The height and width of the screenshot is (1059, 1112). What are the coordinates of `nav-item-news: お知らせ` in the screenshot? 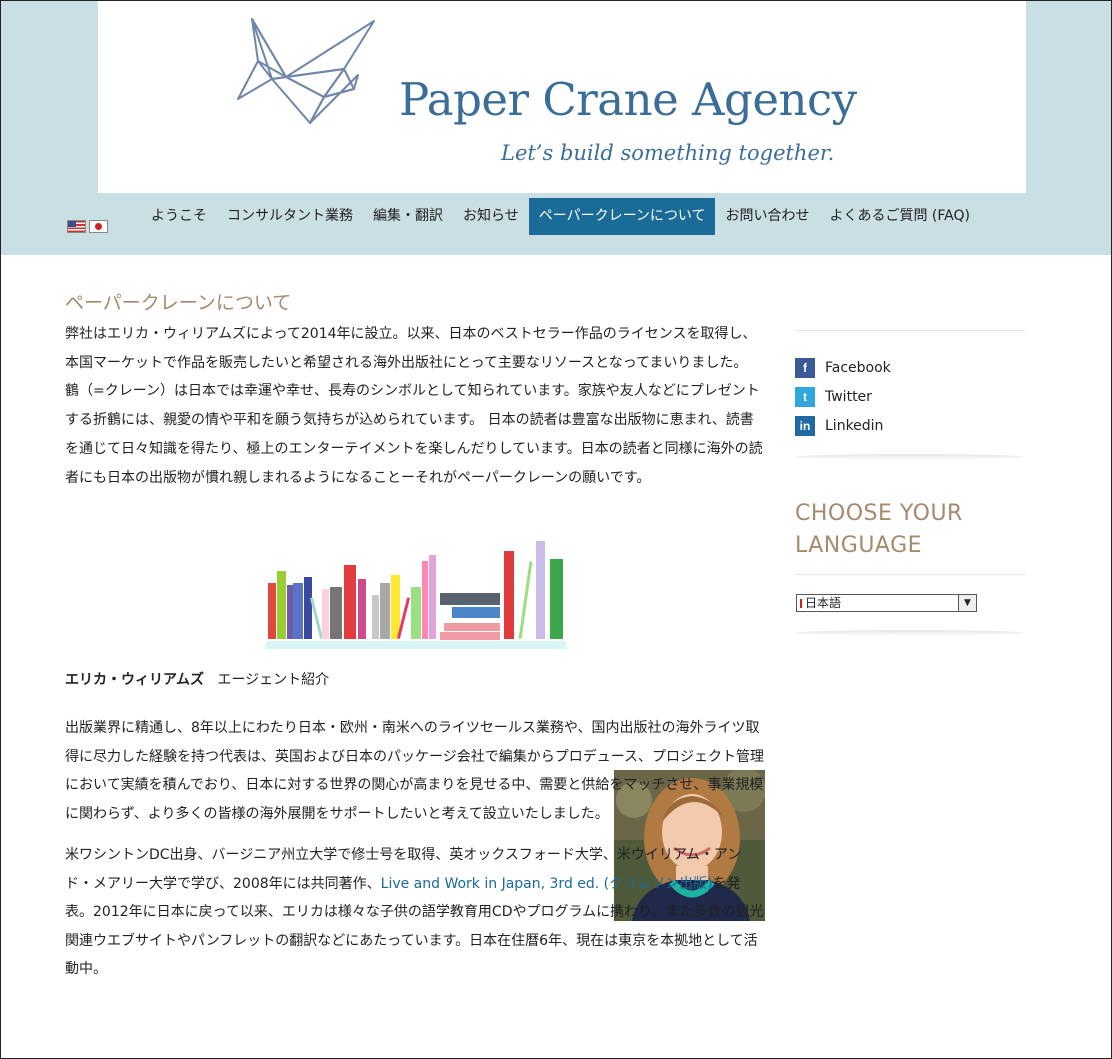 It's located at (491, 216).